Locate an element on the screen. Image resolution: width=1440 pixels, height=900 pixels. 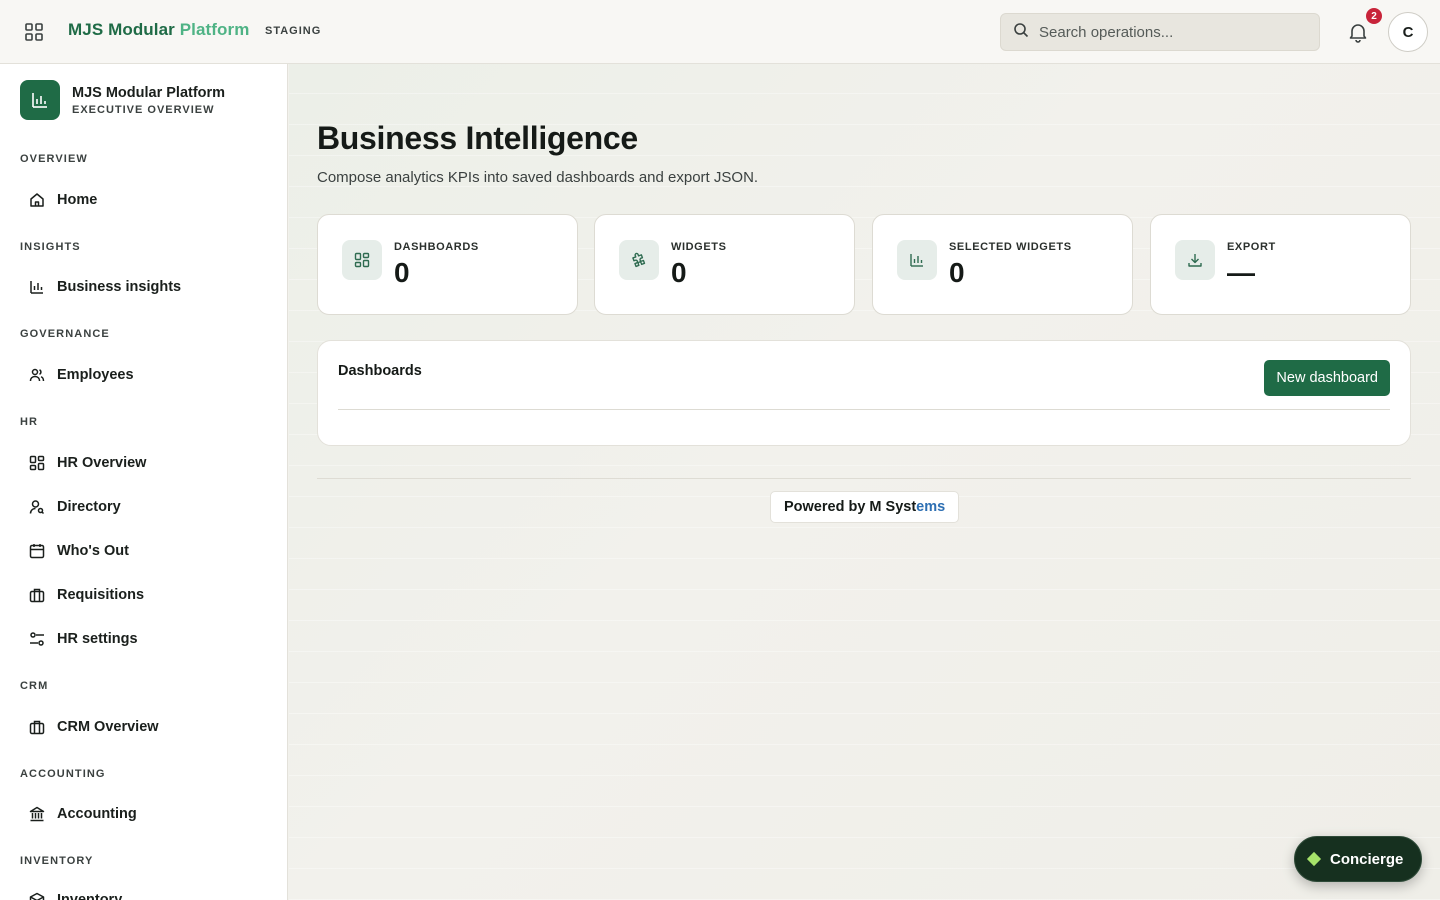
kpi-label: WIDGETS is located at coordinates (699, 247).